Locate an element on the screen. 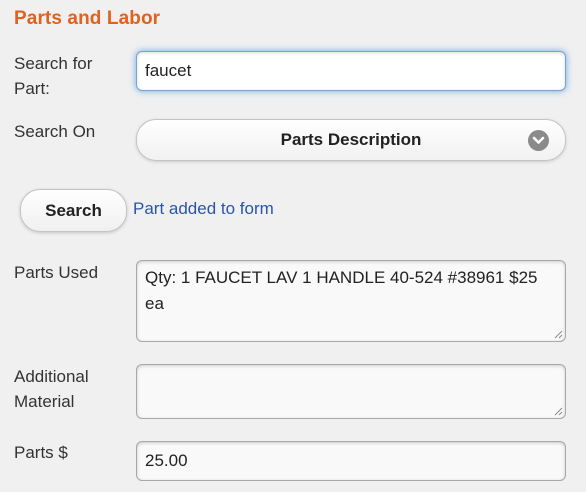 The width and height of the screenshot is (586, 492). search-button: Search is located at coordinates (73, 210).